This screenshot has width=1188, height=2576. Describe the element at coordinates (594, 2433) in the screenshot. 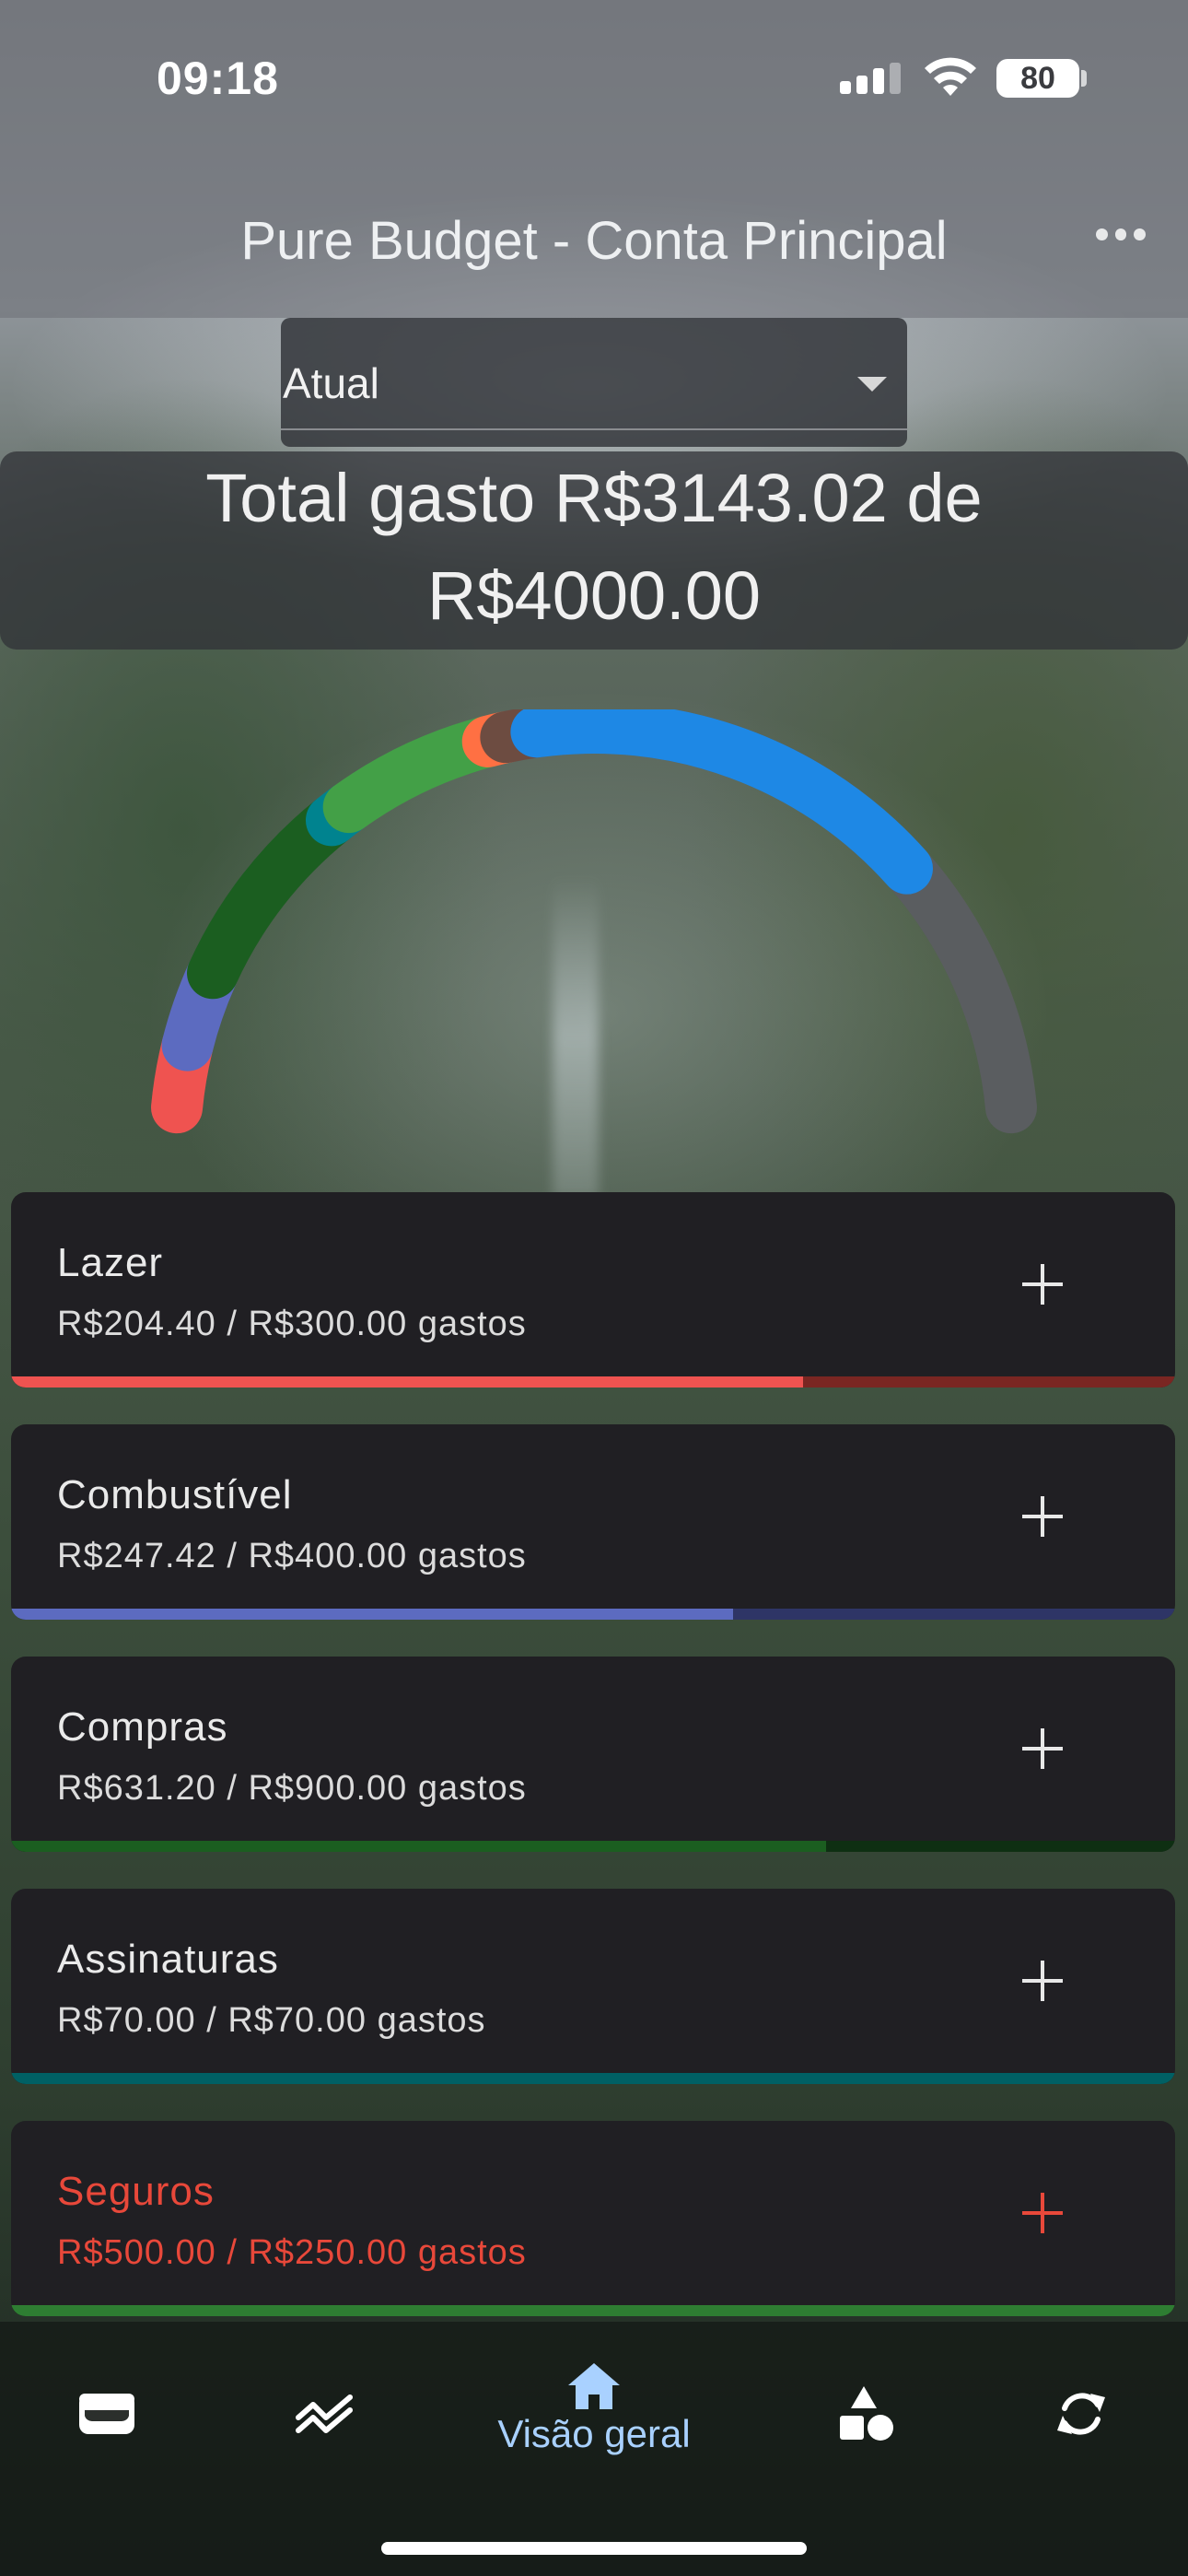

I see `nav-overview-label: Visão geral` at that location.